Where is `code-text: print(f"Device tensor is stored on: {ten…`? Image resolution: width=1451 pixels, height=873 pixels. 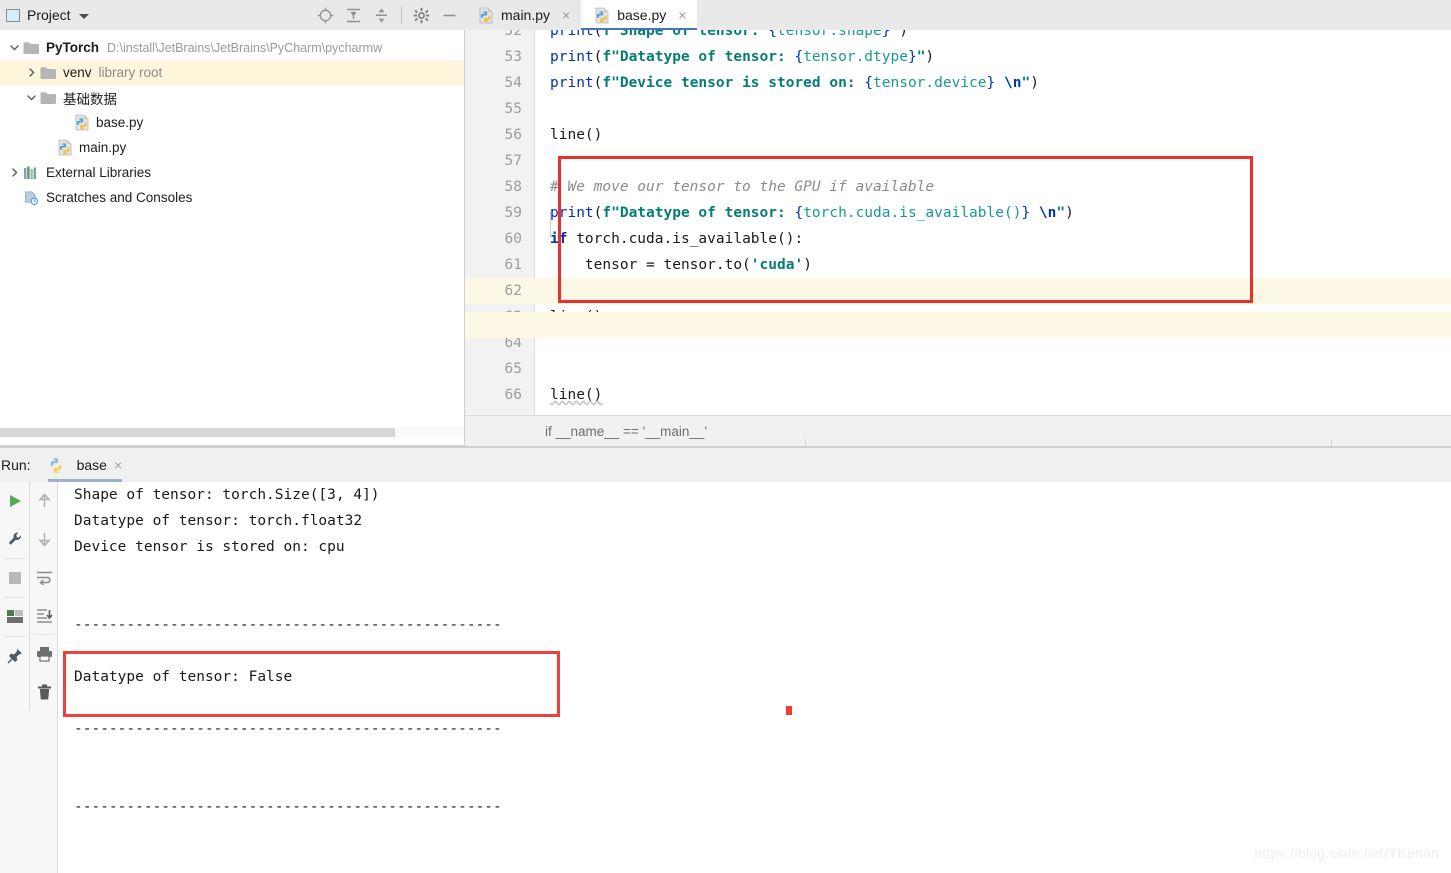 code-text: print(f"Device tensor is stored on: {ten… is located at coordinates (794, 83).